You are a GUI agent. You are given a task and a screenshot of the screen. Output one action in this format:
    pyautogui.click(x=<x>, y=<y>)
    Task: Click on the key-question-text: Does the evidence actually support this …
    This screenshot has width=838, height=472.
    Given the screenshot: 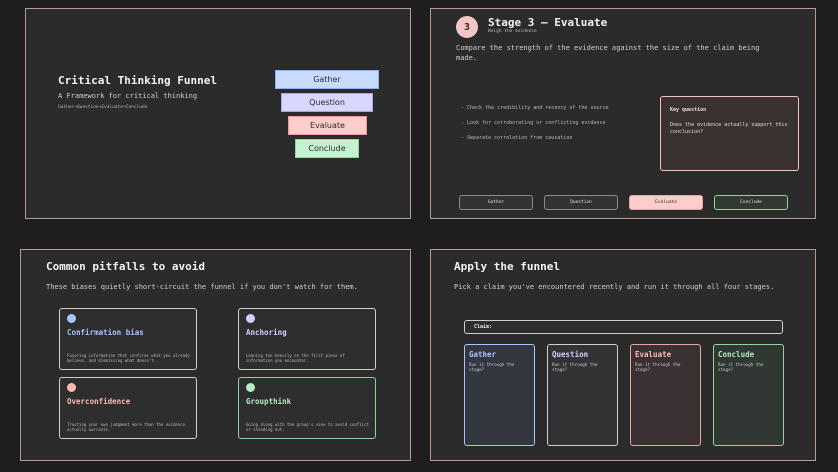 What is the action you would take?
    pyautogui.click(x=729, y=128)
    